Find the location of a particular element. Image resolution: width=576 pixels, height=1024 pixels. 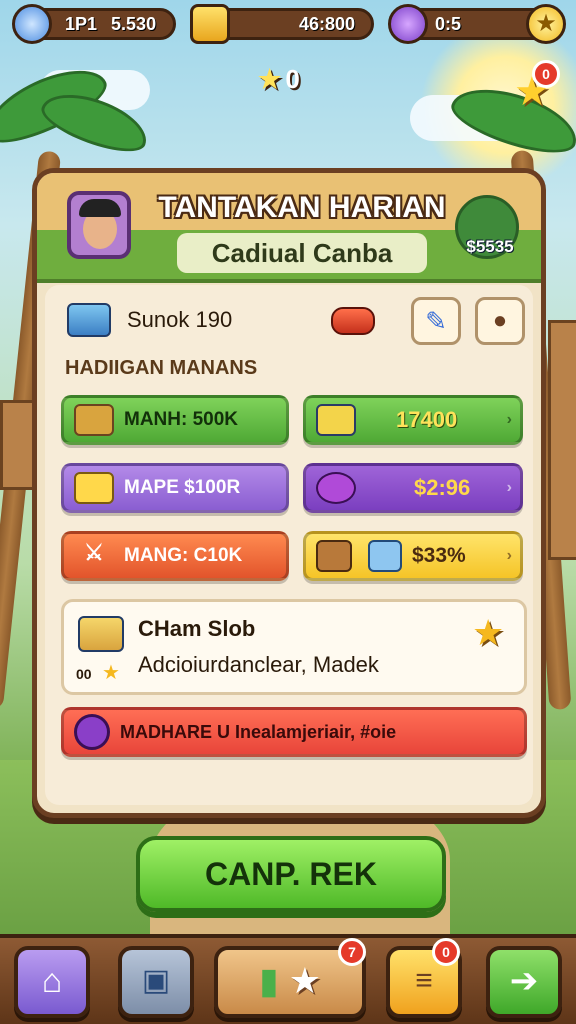

box-icon is located at coordinates (94, 488).